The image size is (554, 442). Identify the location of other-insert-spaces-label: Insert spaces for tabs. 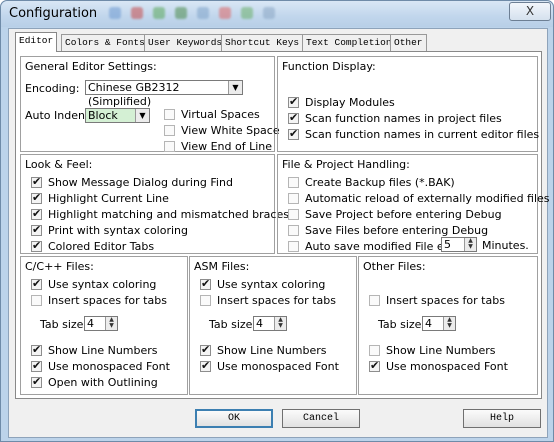
(445, 300).